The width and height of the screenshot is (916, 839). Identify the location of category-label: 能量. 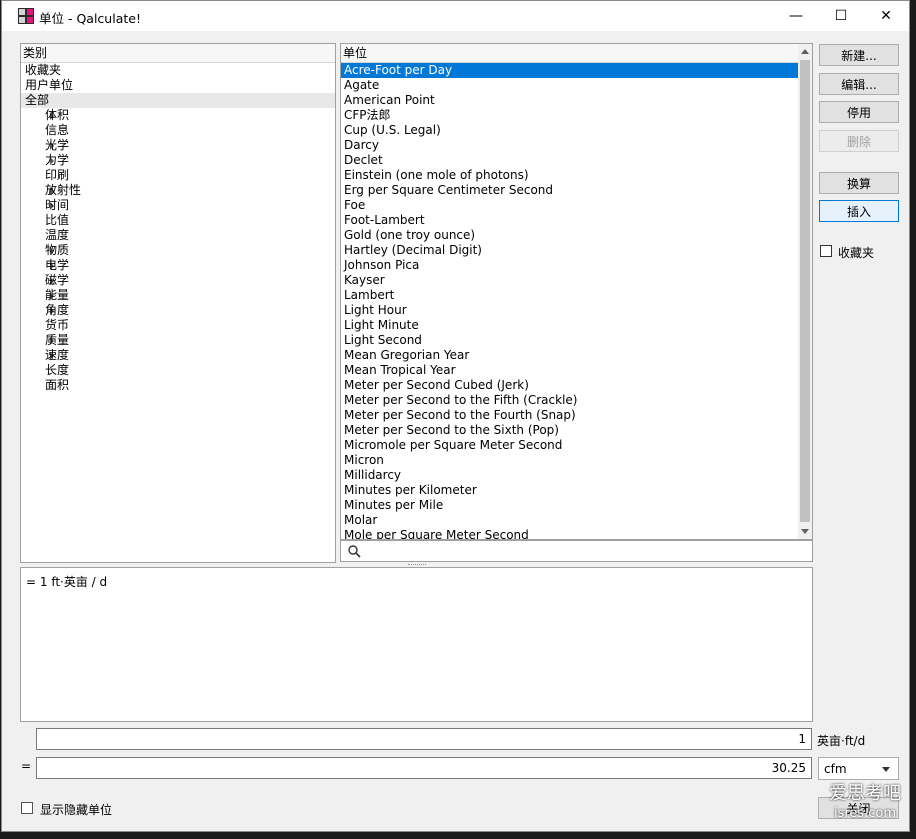
(57, 295).